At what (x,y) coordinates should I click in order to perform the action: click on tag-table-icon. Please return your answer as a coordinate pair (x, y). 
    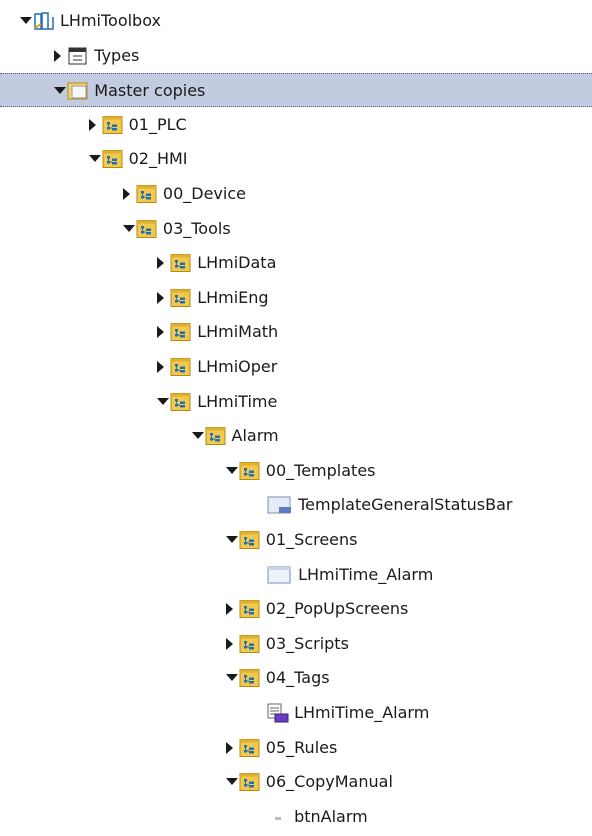
    Looking at the image, I should click on (278, 715).